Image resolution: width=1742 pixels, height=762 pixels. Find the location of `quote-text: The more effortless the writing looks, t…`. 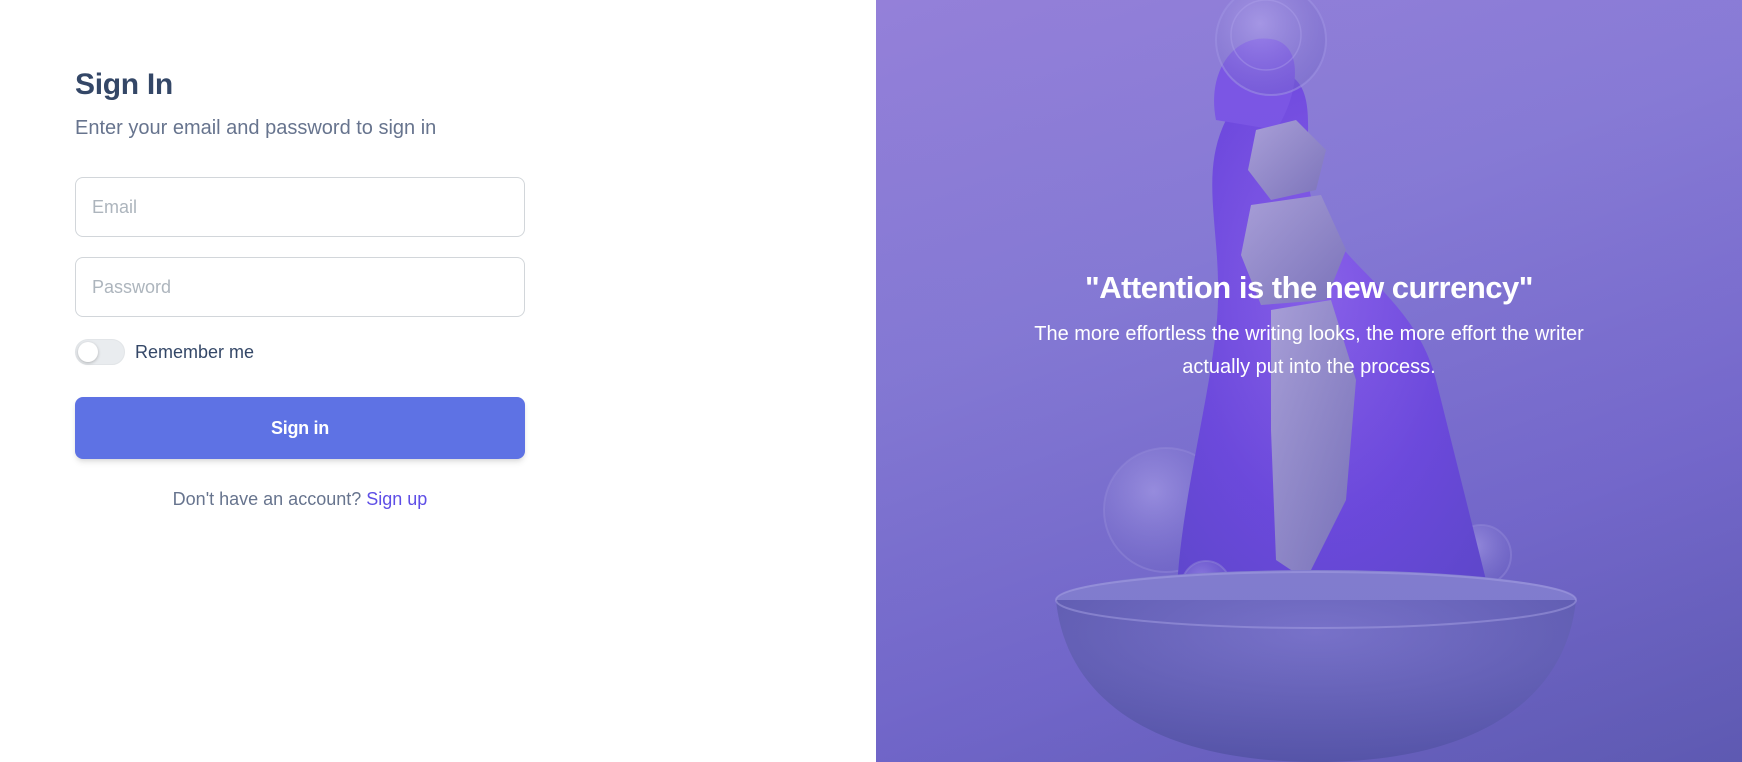

quote-text: The more effortless the writing looks, t… is located at coordinates (1309, 350).